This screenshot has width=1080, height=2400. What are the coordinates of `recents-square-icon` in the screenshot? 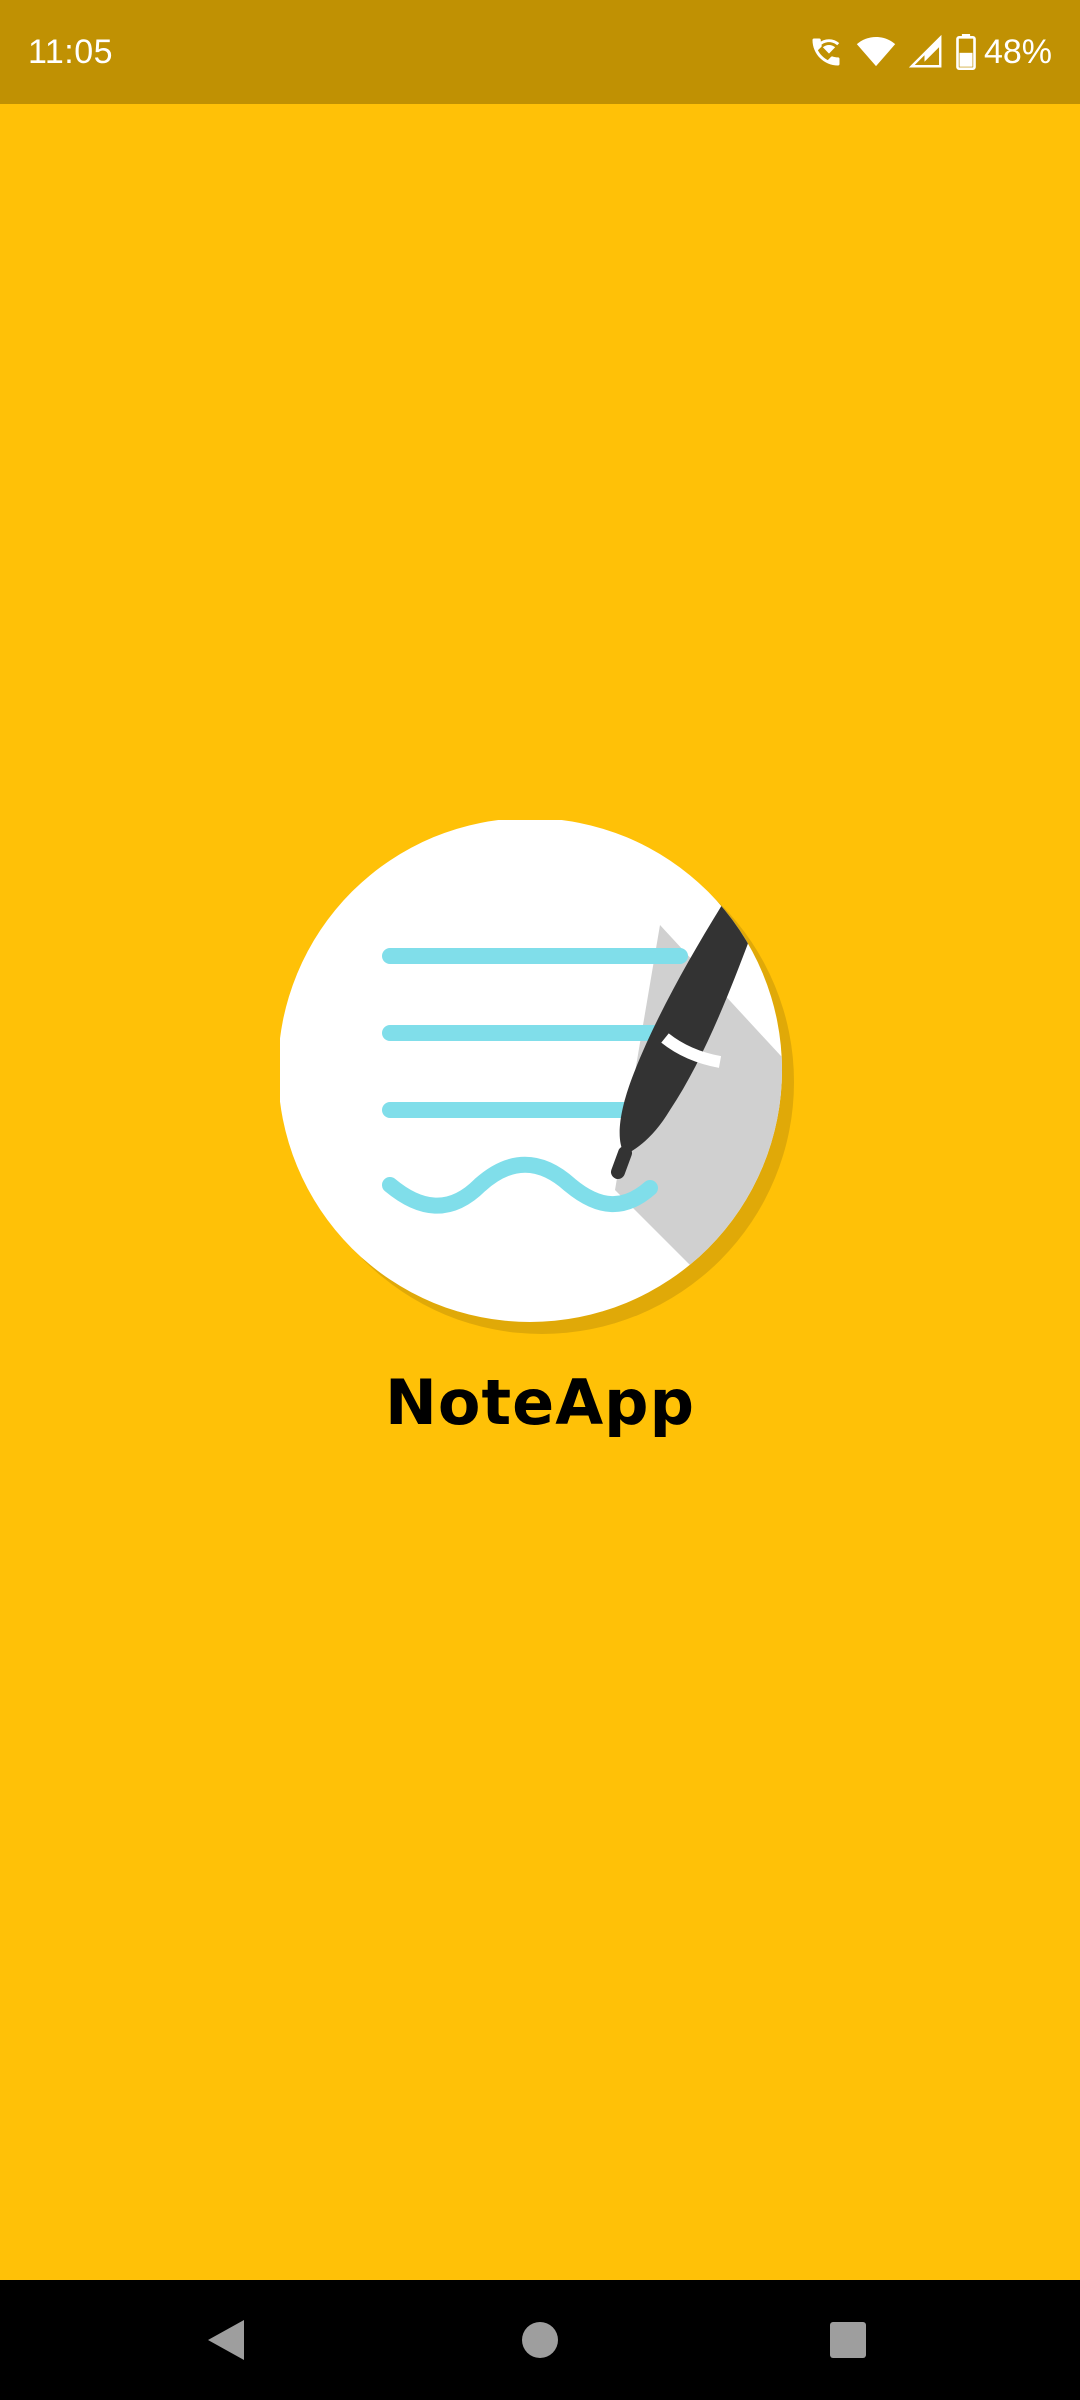 It's located at (848, 2340).